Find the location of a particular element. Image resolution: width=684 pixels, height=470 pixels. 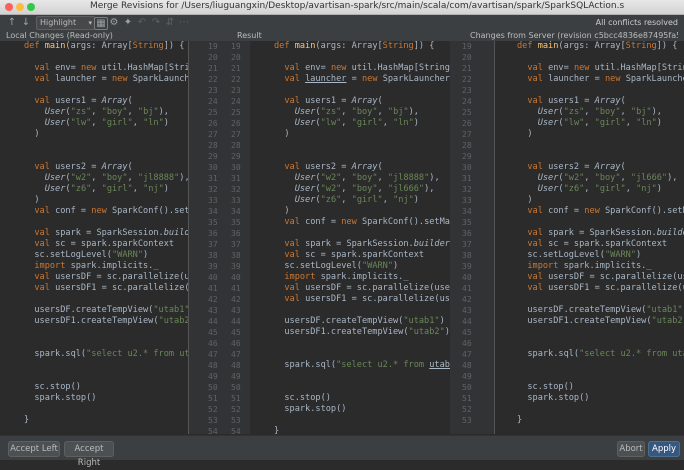

abort-button: Abort is located at coordinates (631, 449).